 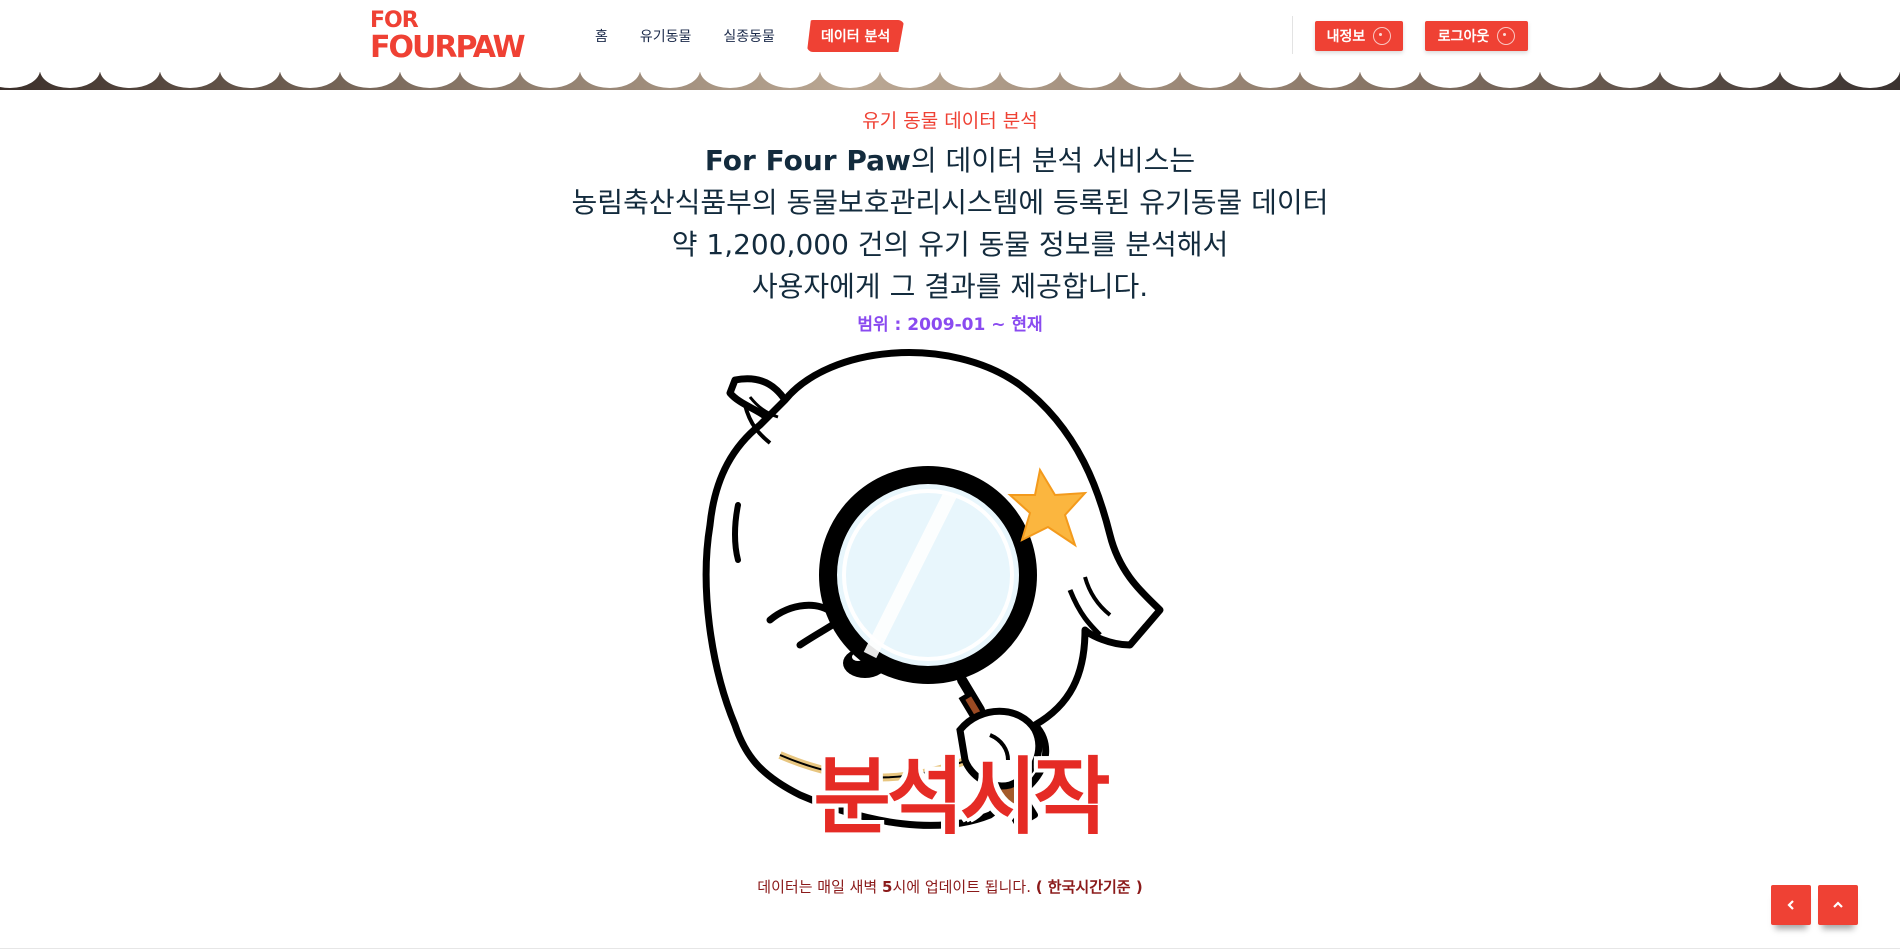 I want to click on section-subtitle: 유기 동물 데이터 분석, so click(x=950, y=121).